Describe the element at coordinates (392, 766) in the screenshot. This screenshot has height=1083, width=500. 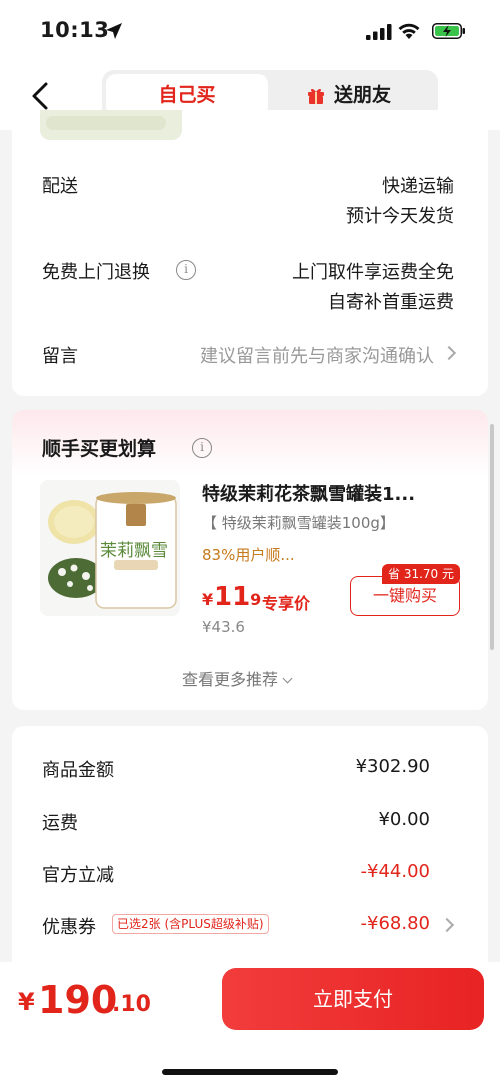
I see `goods-amount-value: ¥302.90` at that location.